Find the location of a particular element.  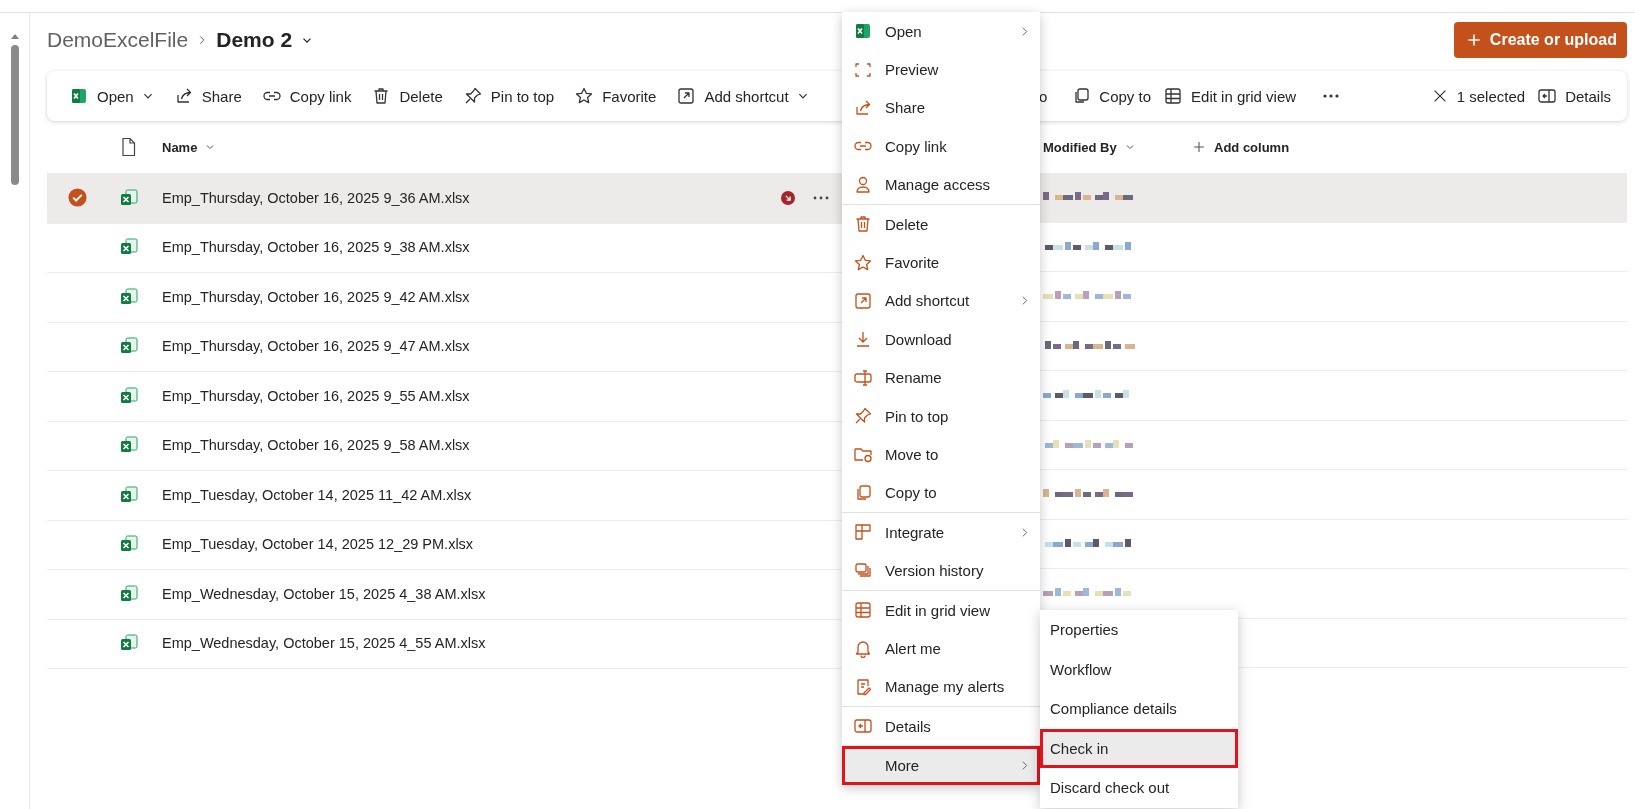

create-or-upload-button: Create or upload is located at coordinates (1540, 40).